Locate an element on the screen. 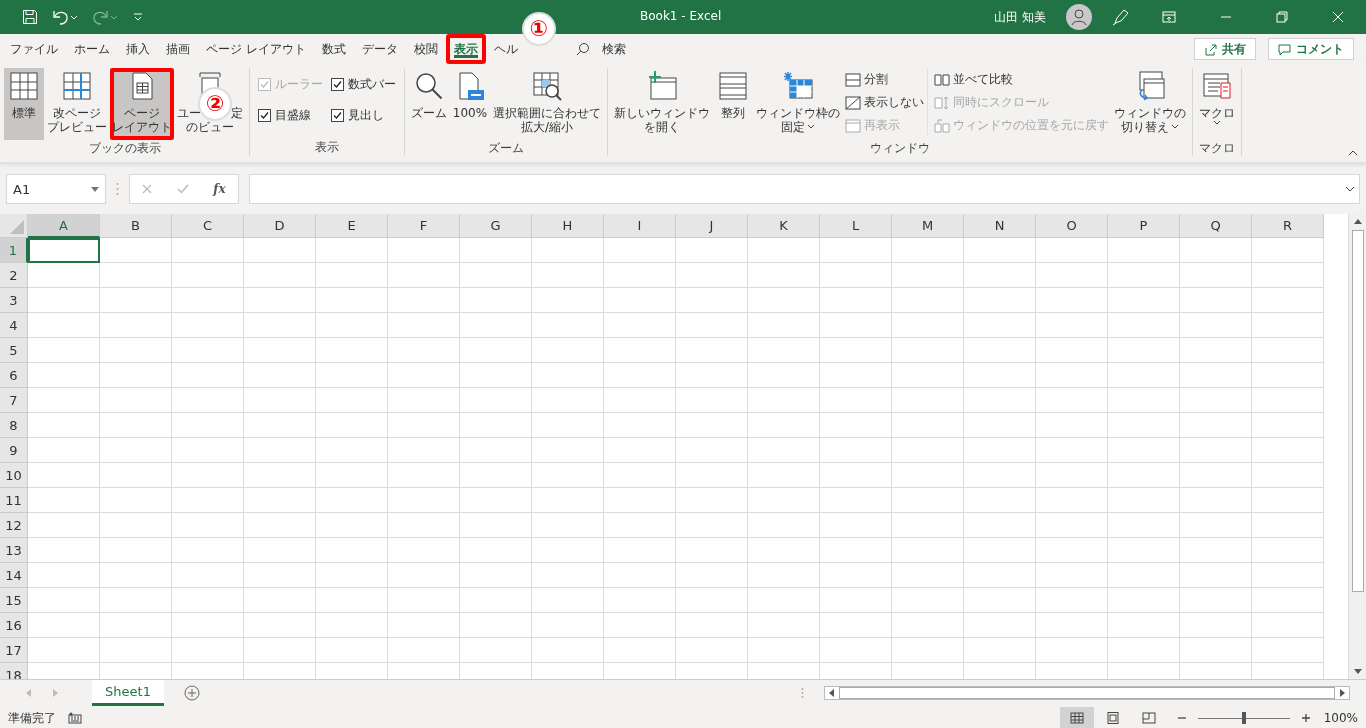  column-header: O is located at coordinates (1072, 226).